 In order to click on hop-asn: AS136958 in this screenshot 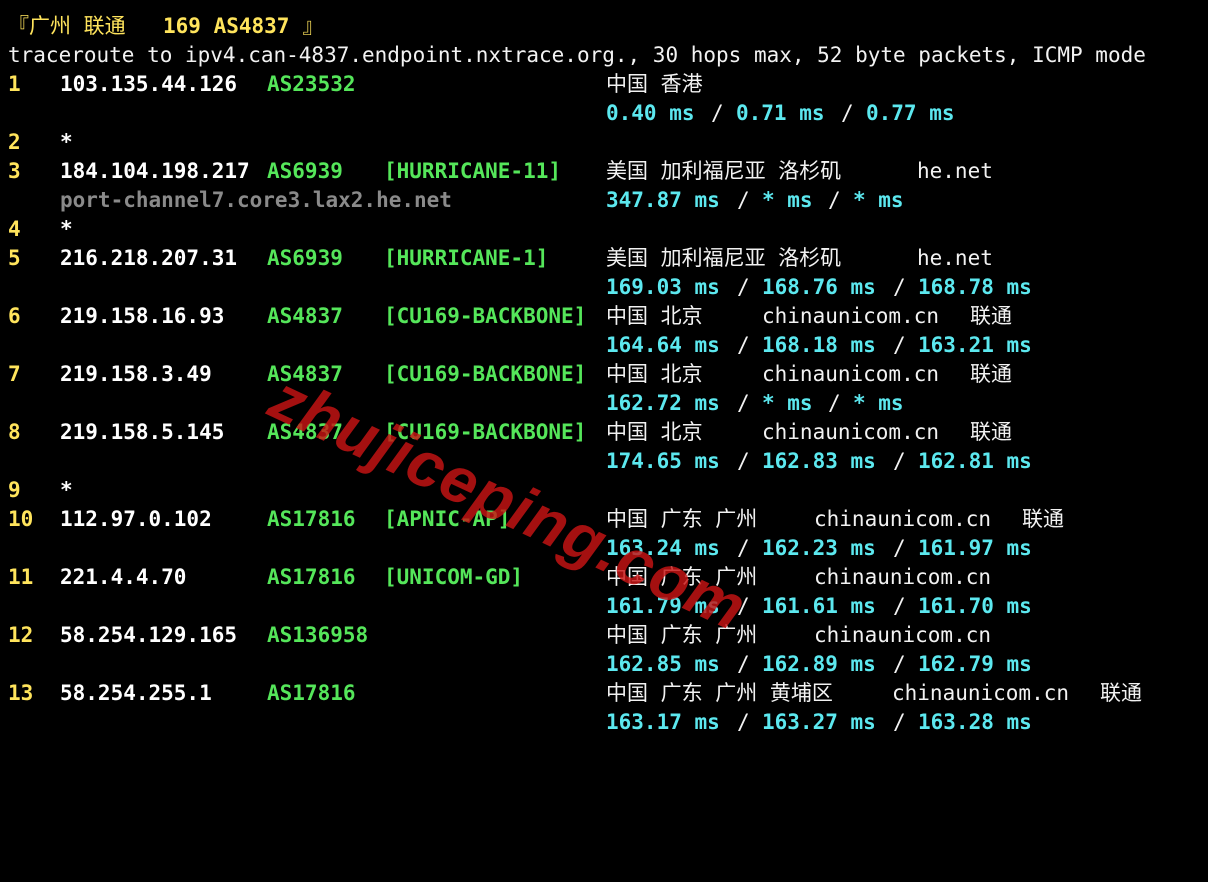, I will do `click(318, 635)`.